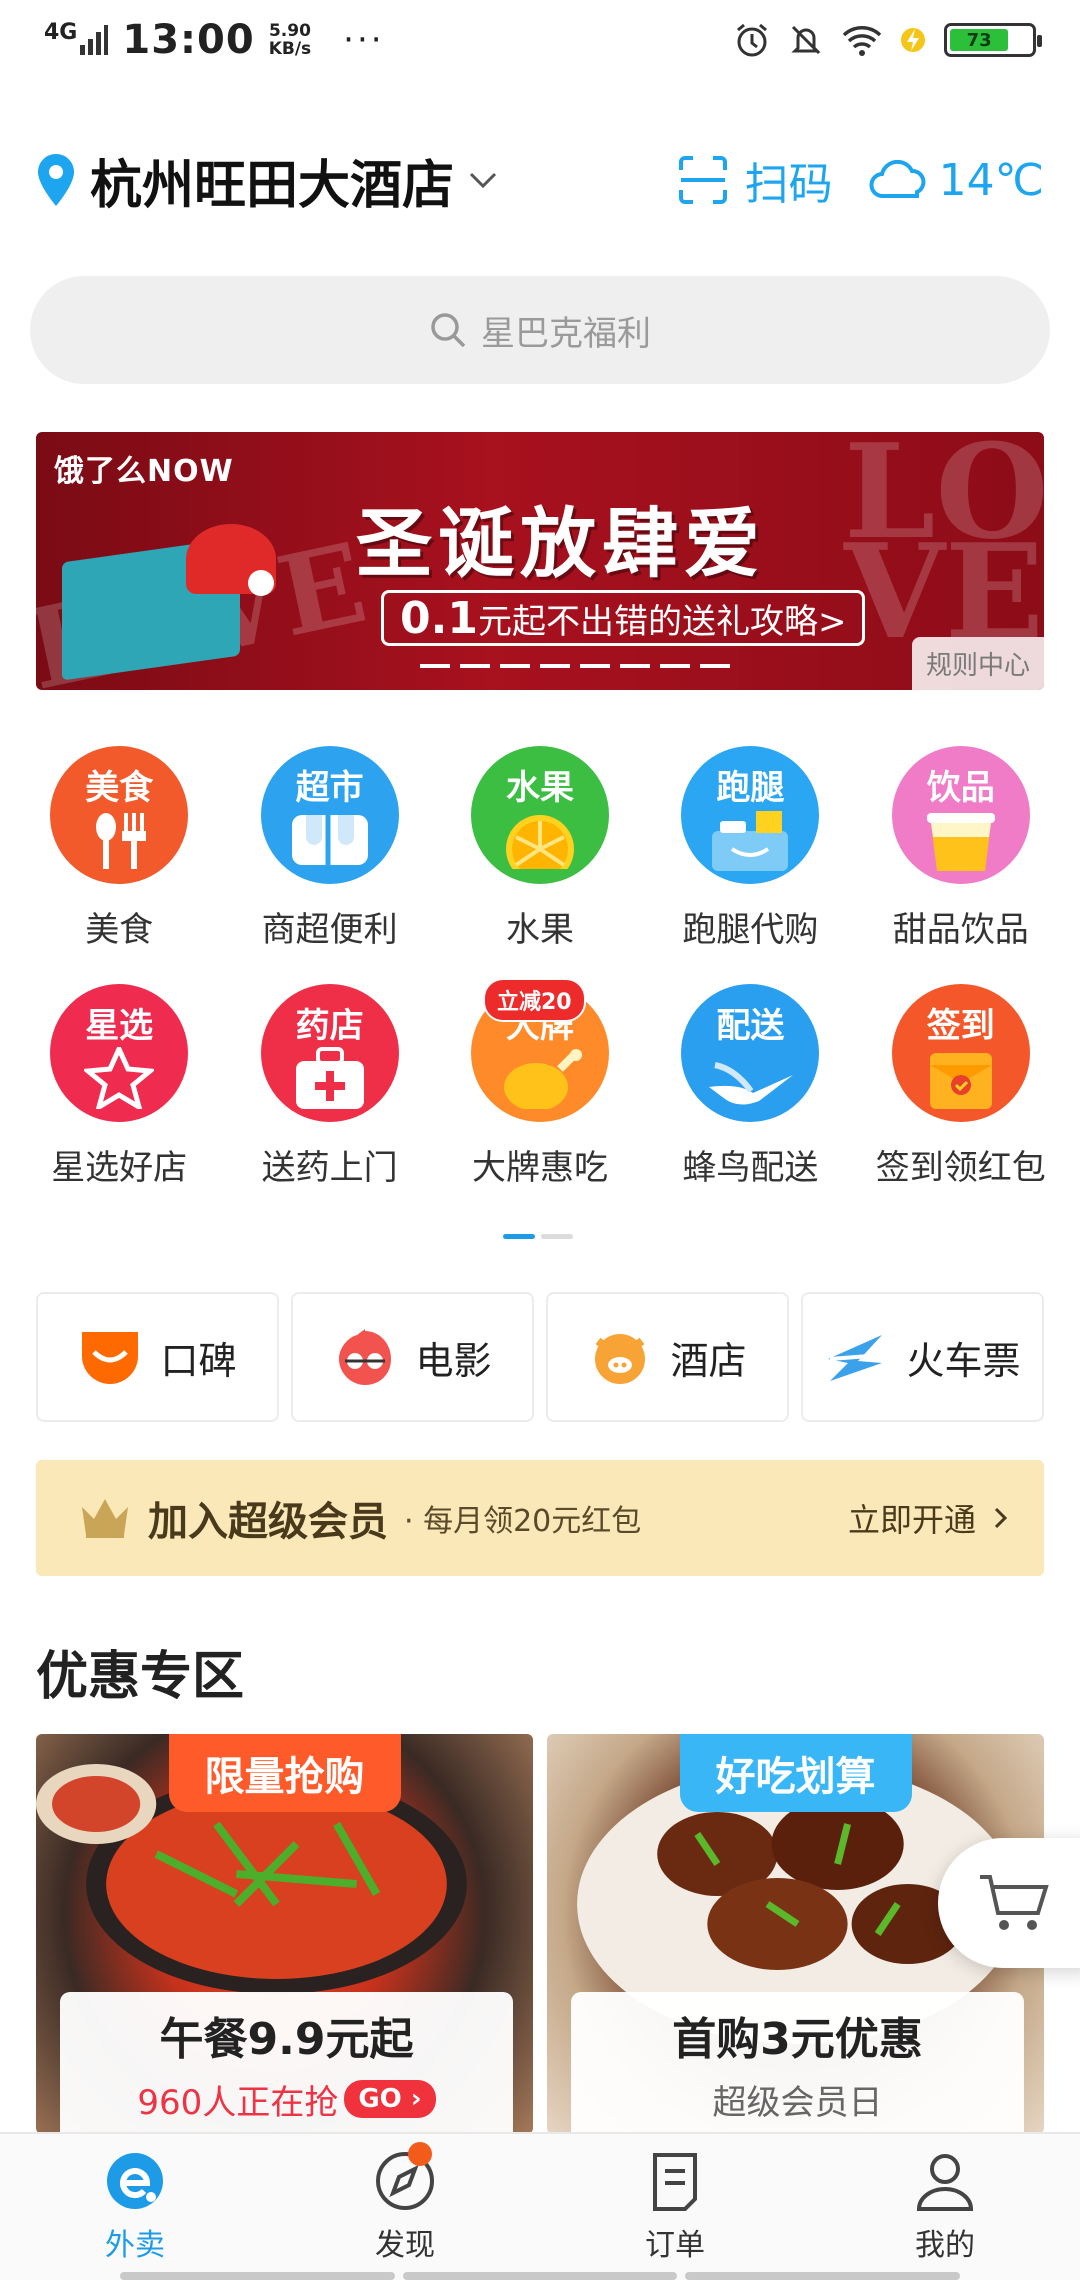  What do you see at coordinates (623, 618) in the screenshot?
I see `banner-subtitle: 0.1 元起不出错的送礼攻略>` at bounding box center [623, 618].